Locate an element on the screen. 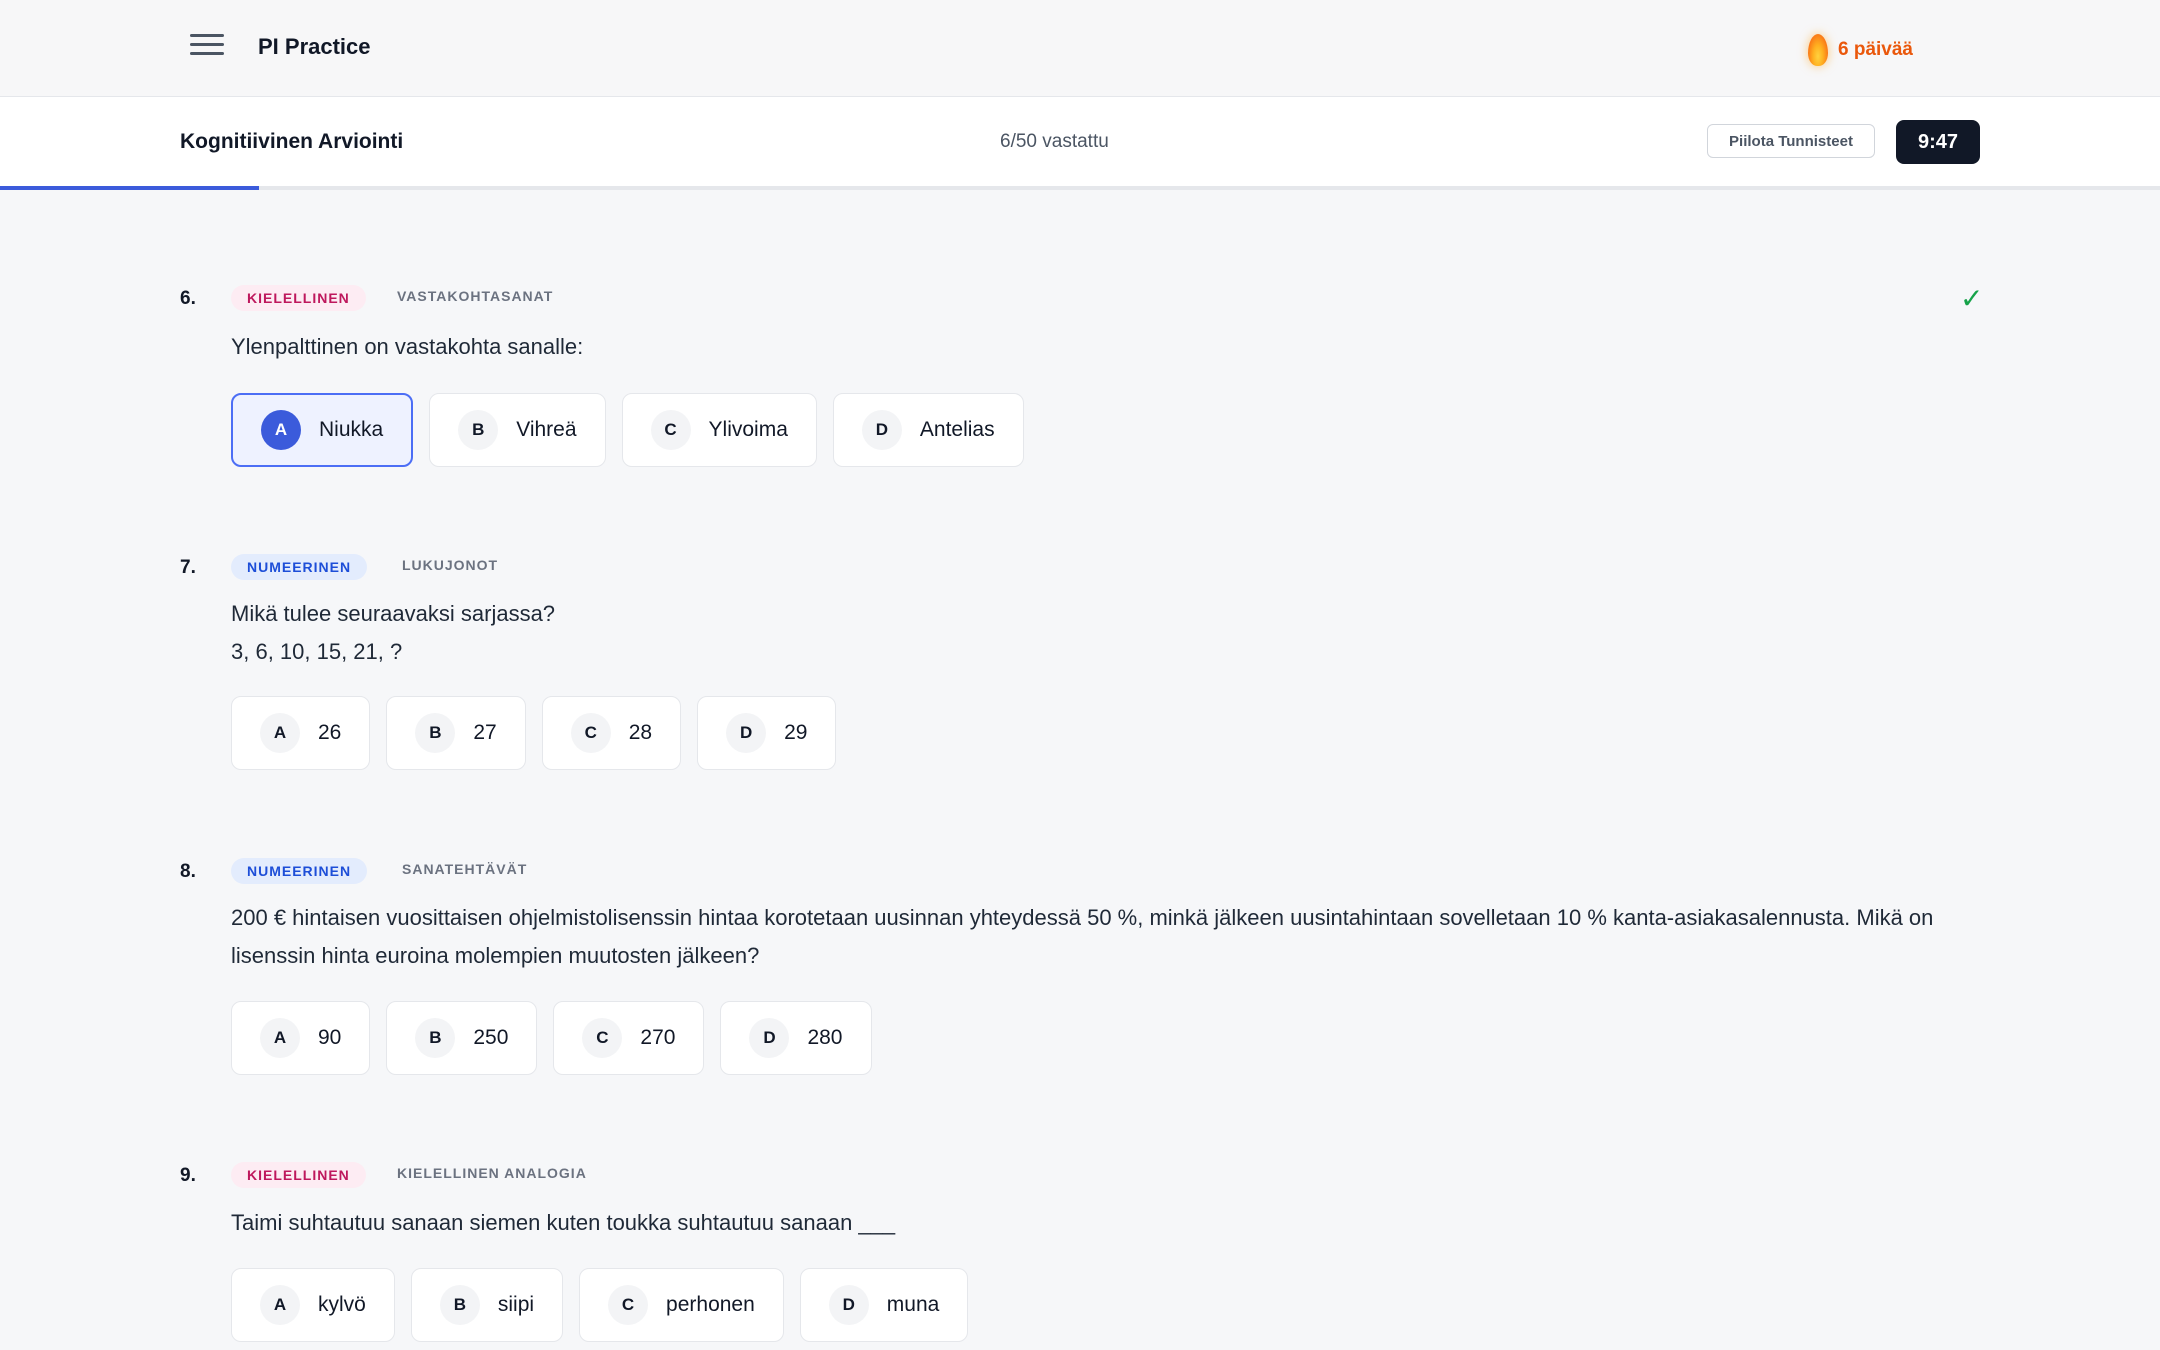  question-number: 9. is located at coordinates (188, 1175).